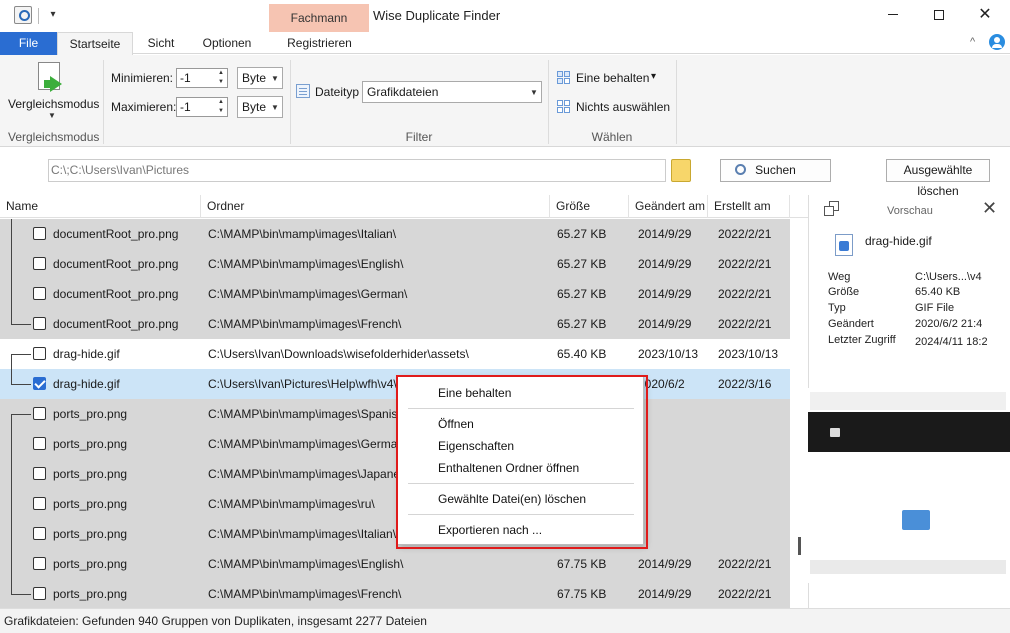 The image size is (1010, 633). What do you see at coordinates (844, 292) in the screenshot?
I see `preview-prop-key: Größe` at bounding box center [844, 292].